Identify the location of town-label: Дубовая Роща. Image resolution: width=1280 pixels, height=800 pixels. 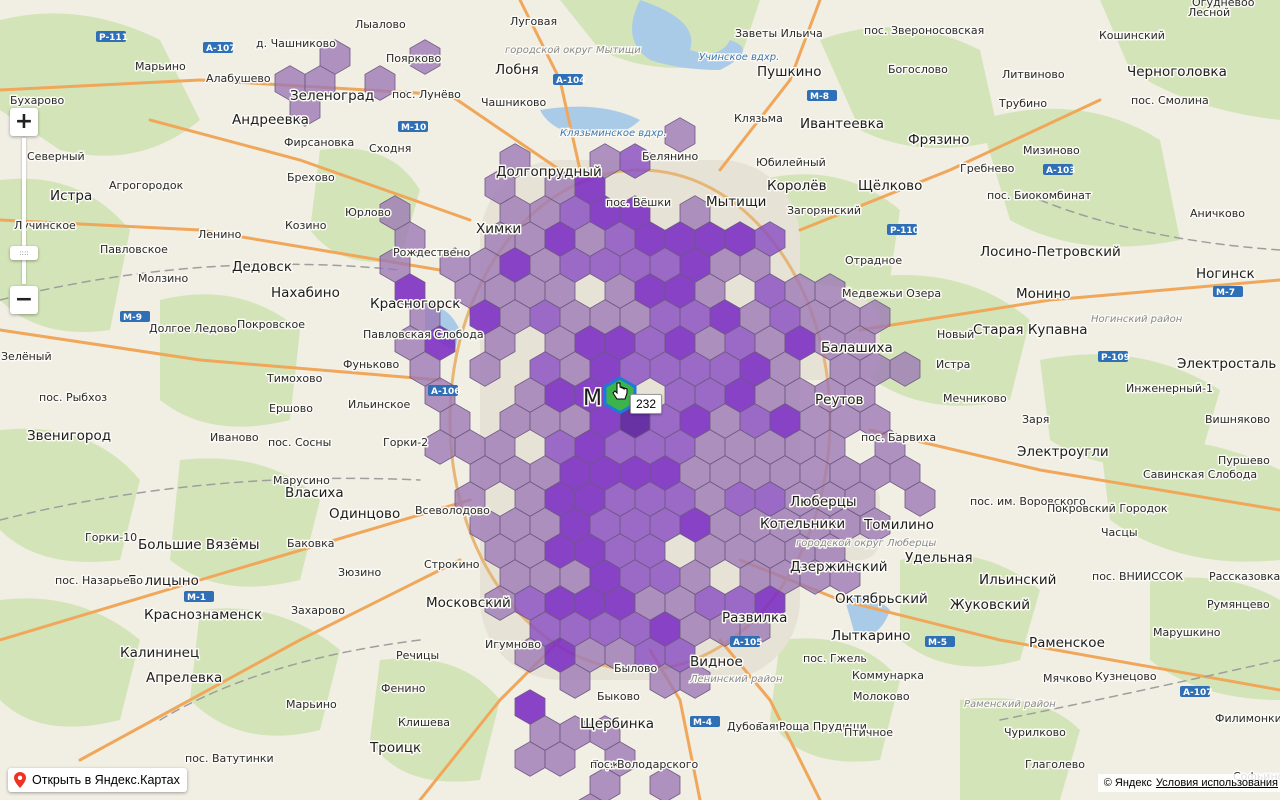
(768, 726).